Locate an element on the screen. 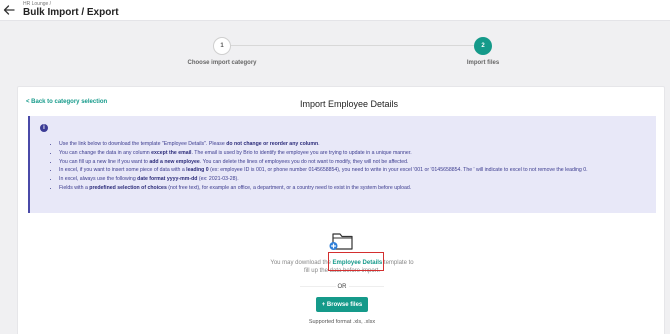 Image resolution: width=670 pixels, height=334 pixels. instruction-emphasis: do not change or reorder any column is located at coordinates (272, 144).